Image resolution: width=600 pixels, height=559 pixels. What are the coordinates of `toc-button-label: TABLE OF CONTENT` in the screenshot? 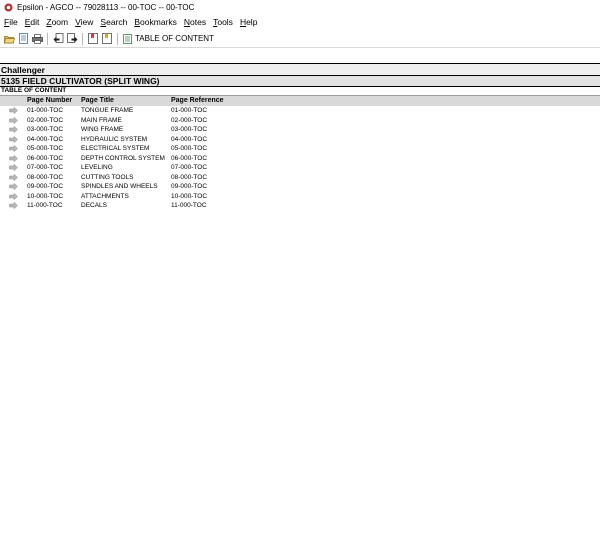 It's located at (174, 38).